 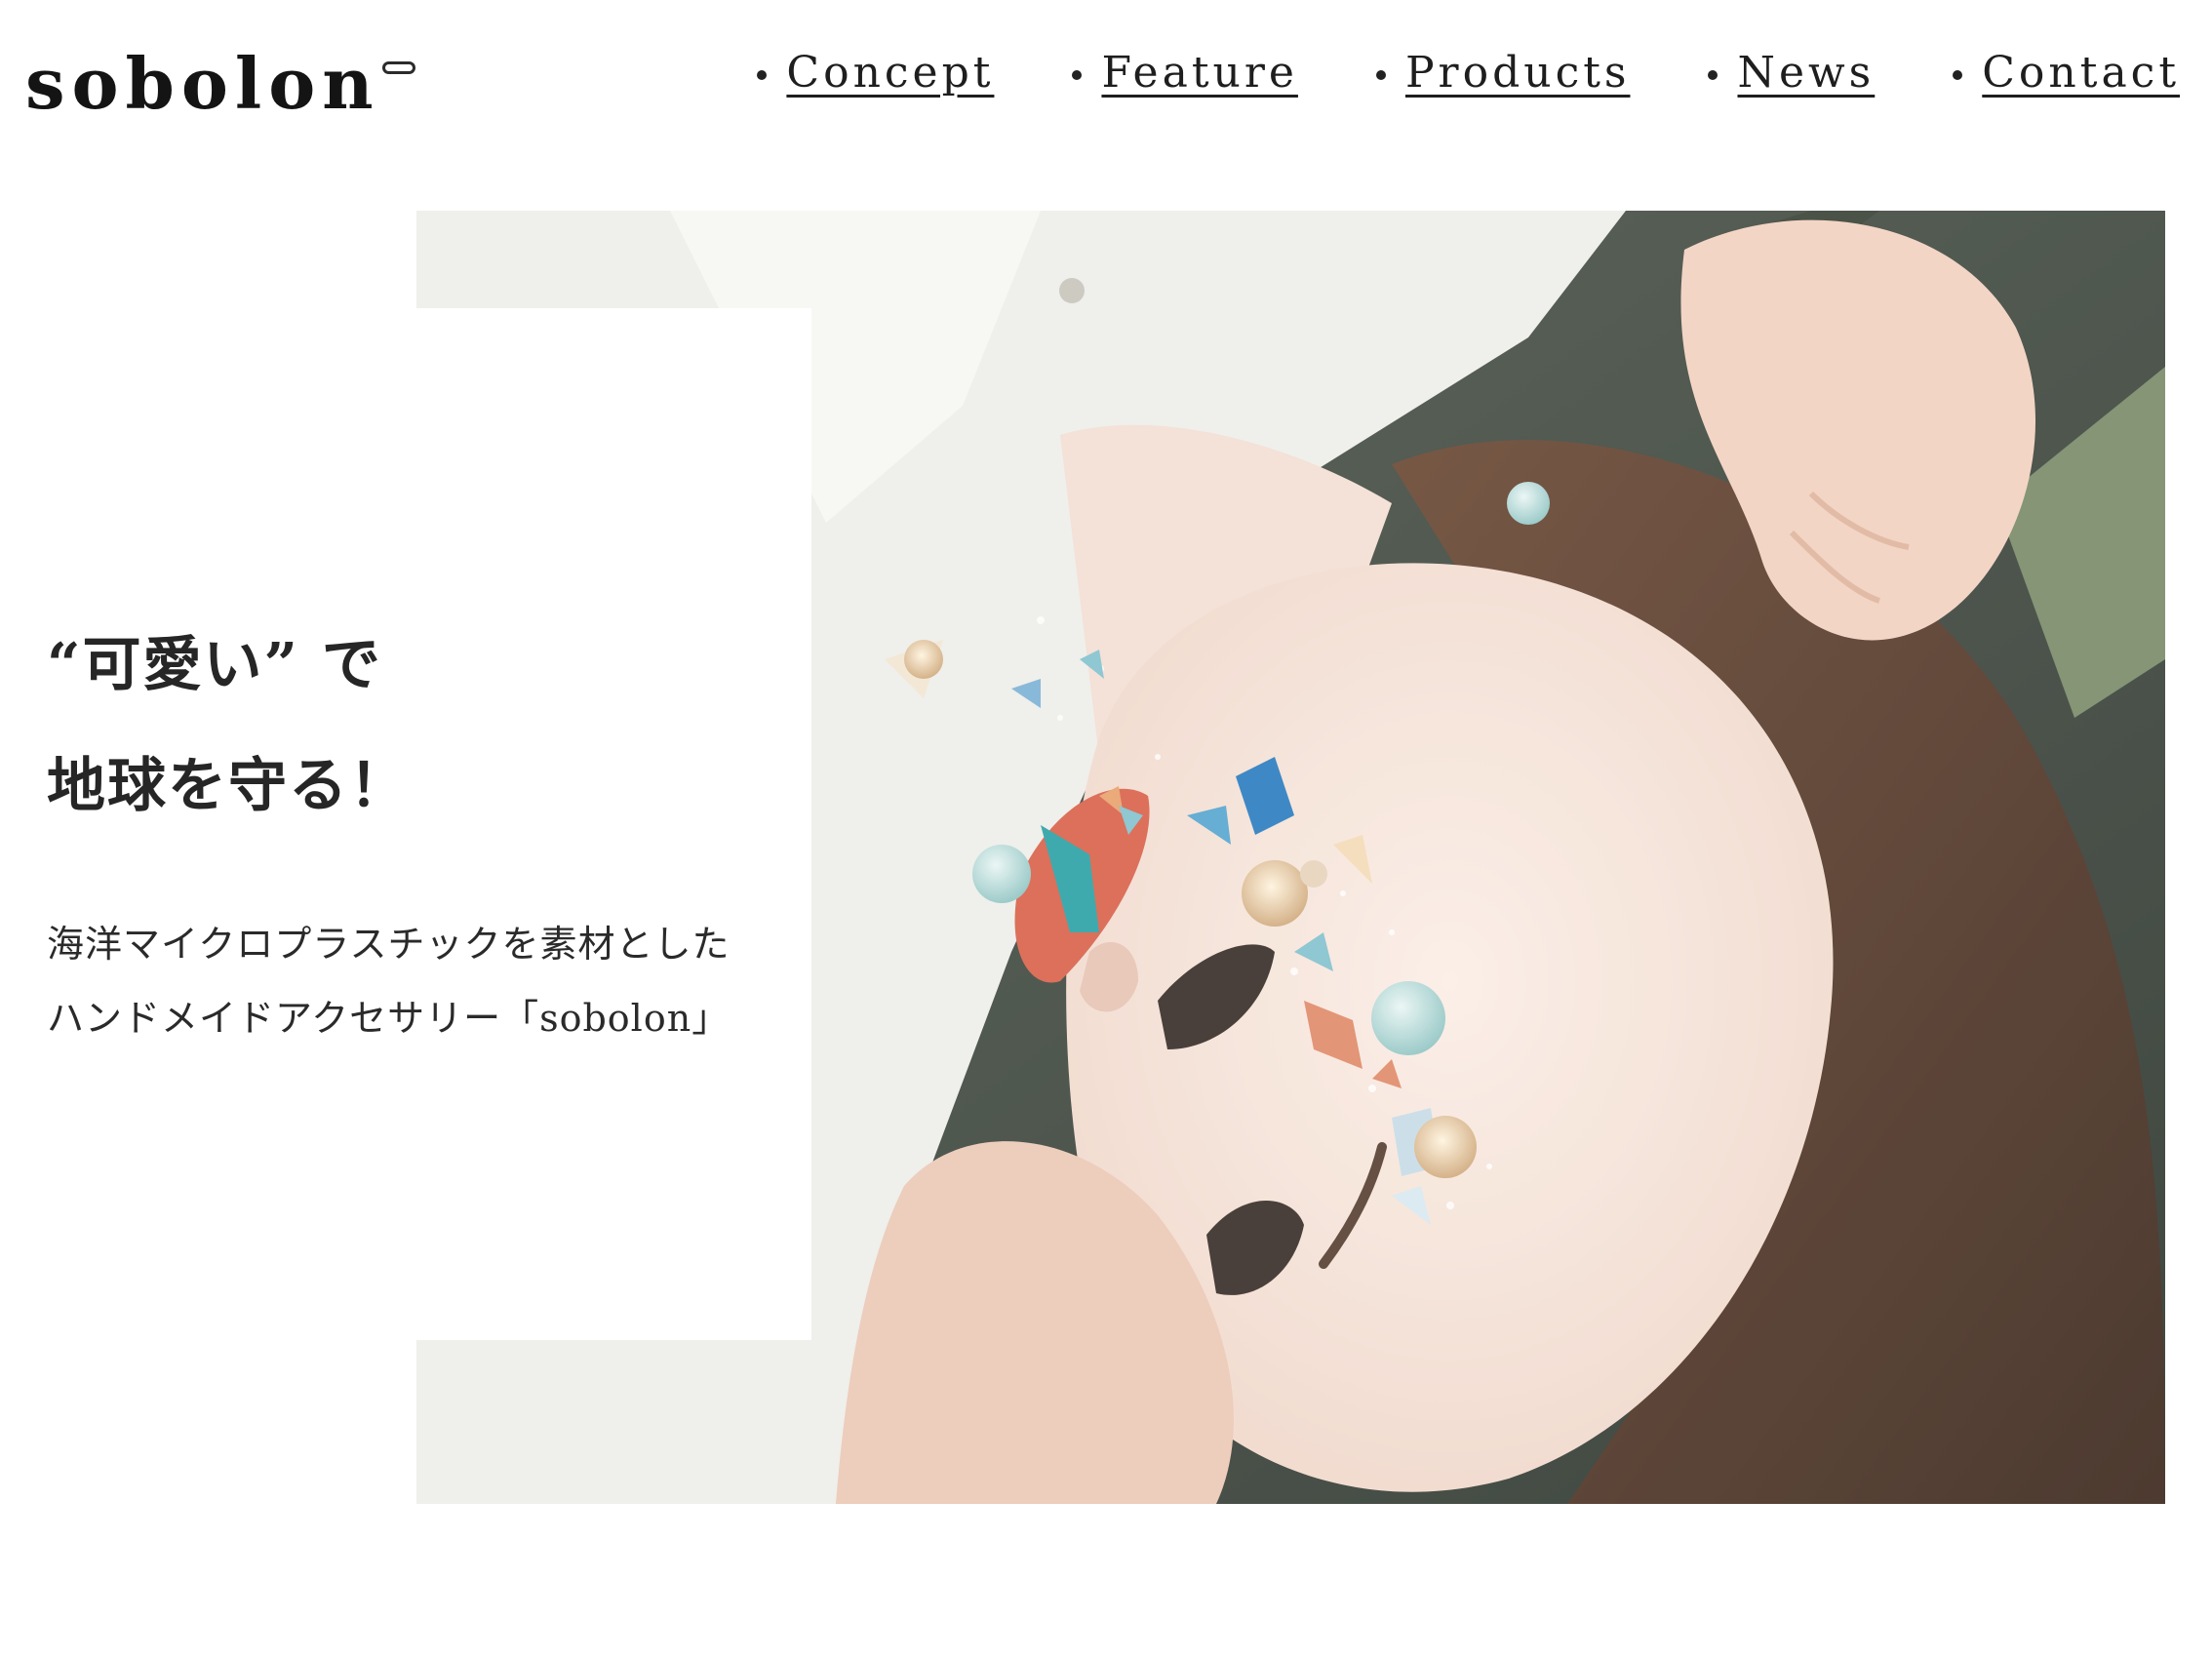 I want to click on nav-item-contact: Contact, so click(x=2066, y=73).